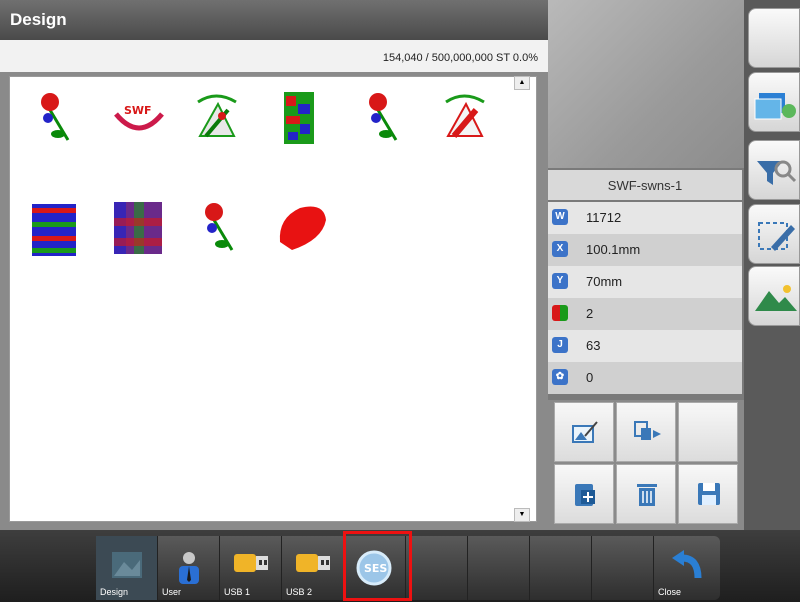 This screenshot has height=602, width=800. I want to click on tab-design: Design, so click(127, 568).